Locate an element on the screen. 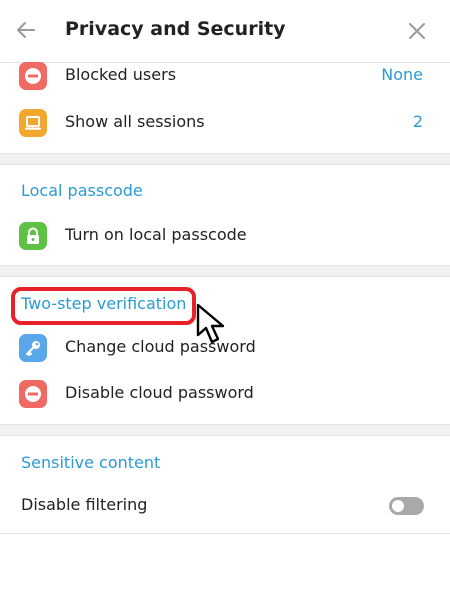 The image size is (450, 600). disable-filtering-toggle is located at coordinates (406, 506).